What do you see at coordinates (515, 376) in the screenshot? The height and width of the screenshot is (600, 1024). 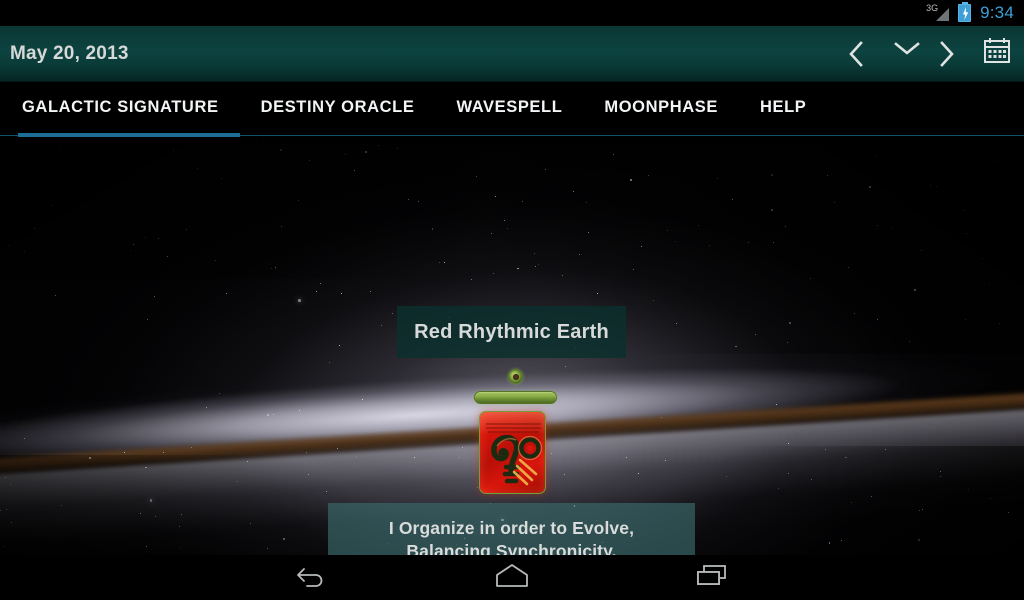 I see `tone-dot-icon` at bounding box center [515, 376].